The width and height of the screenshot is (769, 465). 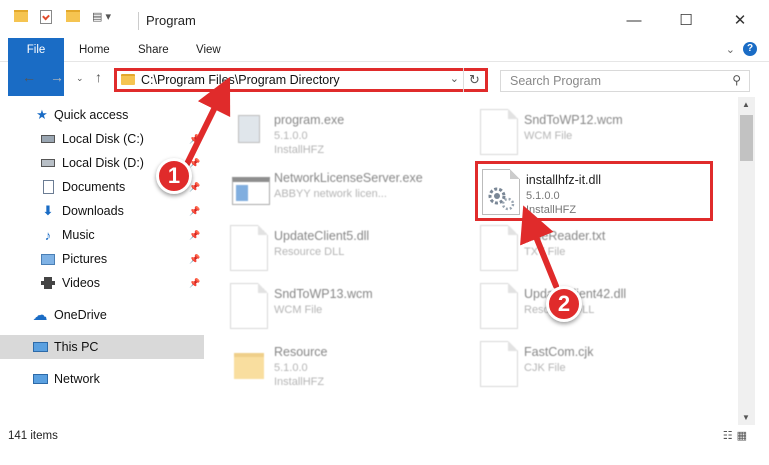 What do you see at coordinates (539, 247) in the screenshot?
I see `arrow-to-selected-file` at bounding box center [539, 247].